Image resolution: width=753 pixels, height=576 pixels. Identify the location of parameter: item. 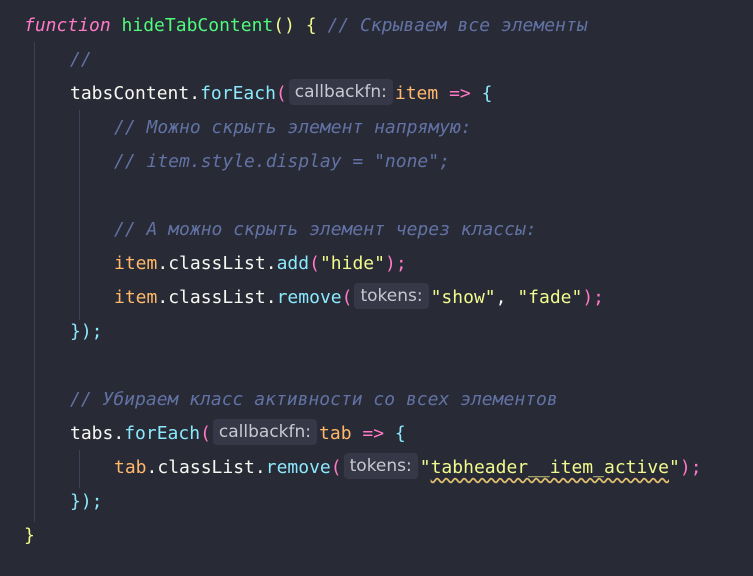
(416, 93).